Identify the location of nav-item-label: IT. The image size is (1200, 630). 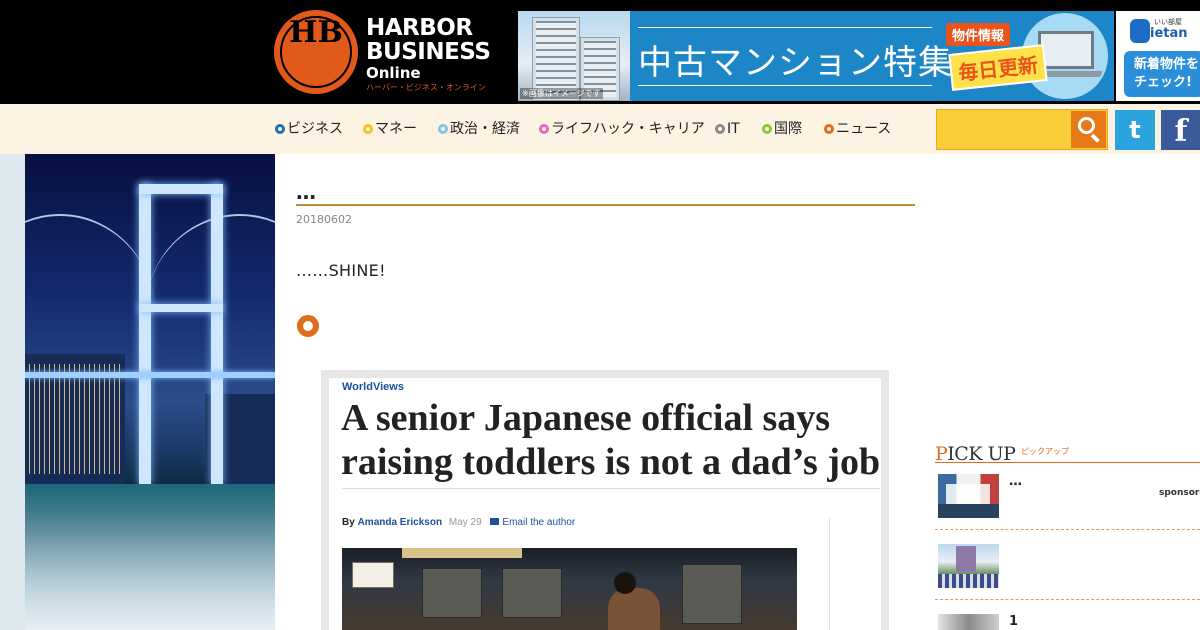
(733, 129).